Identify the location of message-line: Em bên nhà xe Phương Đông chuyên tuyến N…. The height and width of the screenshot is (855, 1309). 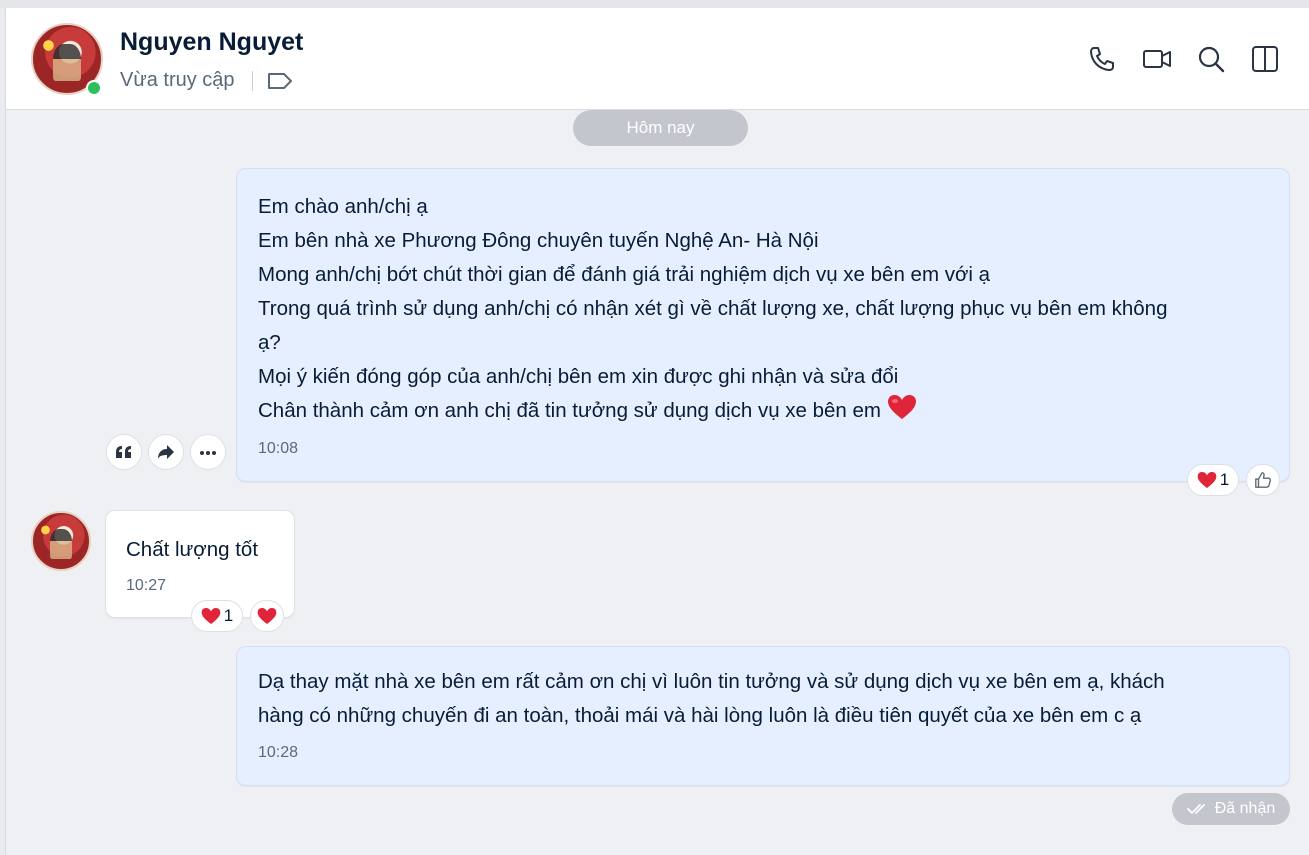
(538, 240).